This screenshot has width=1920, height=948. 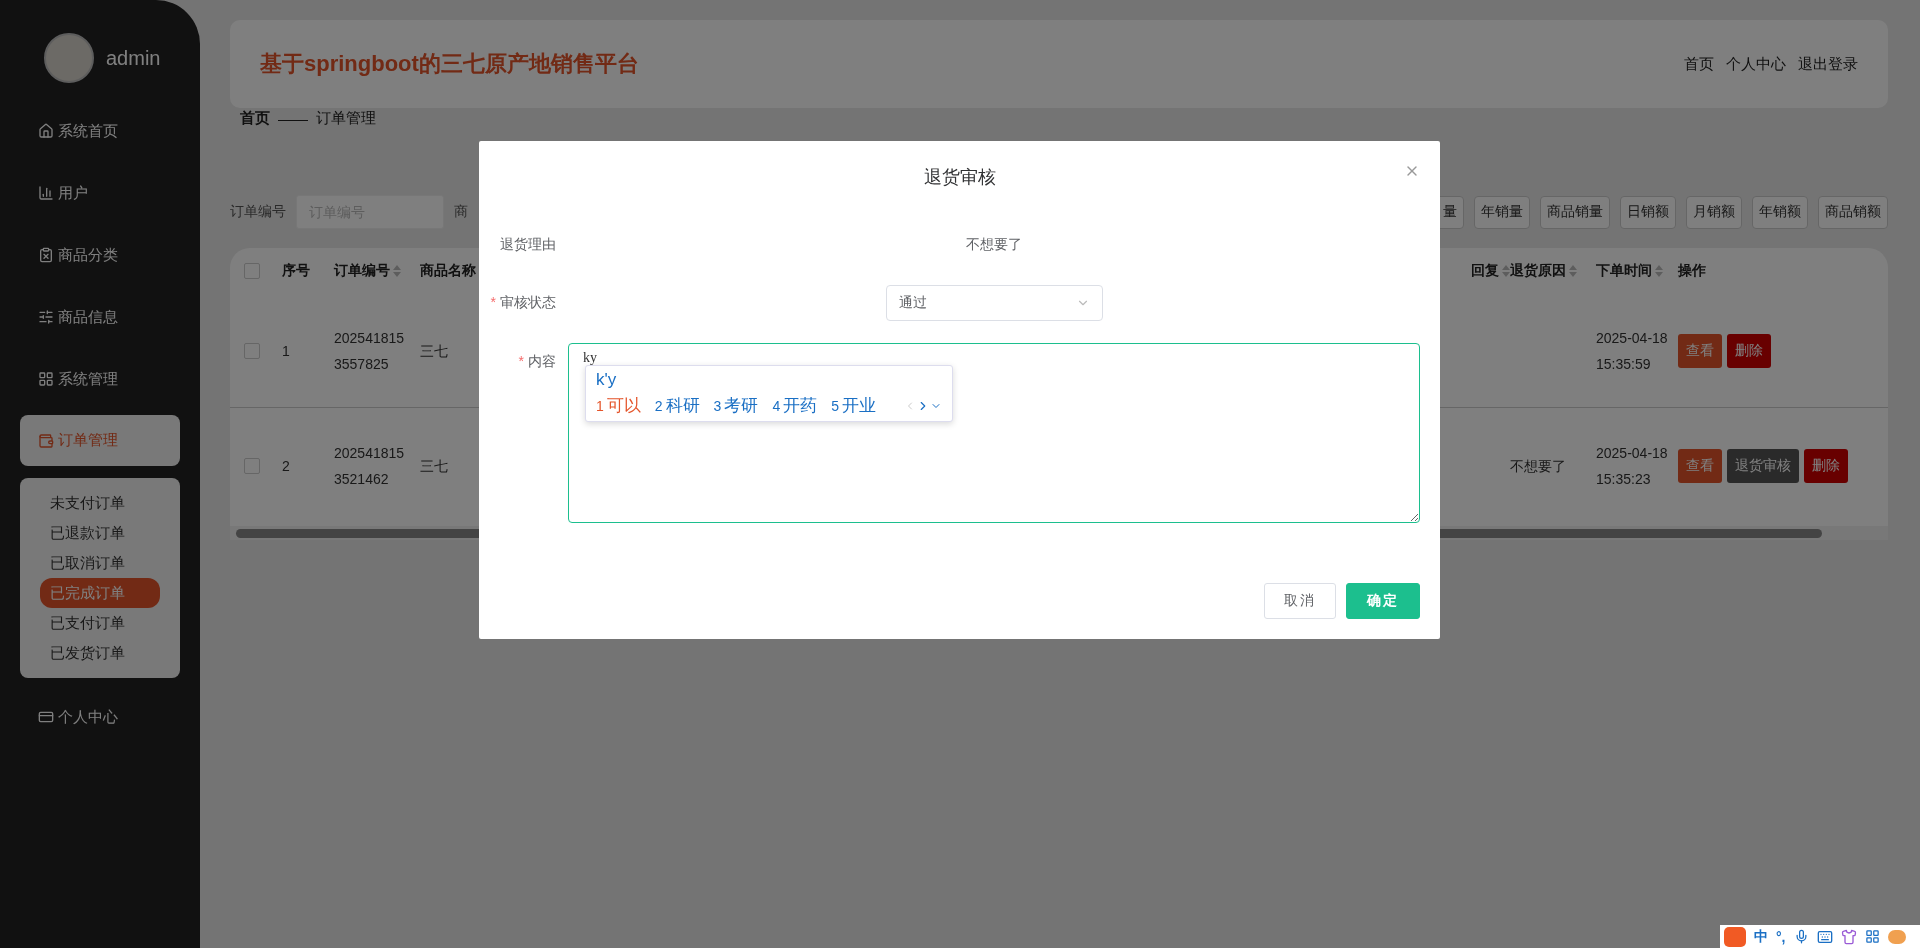 I want to click on table-cell-text: 2025418153557825, so click(x=370, y=351).